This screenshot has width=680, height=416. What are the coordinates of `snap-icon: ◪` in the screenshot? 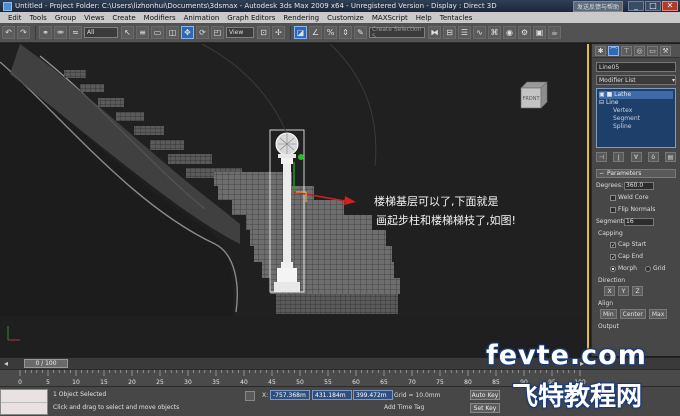 It's located at (300, 32).